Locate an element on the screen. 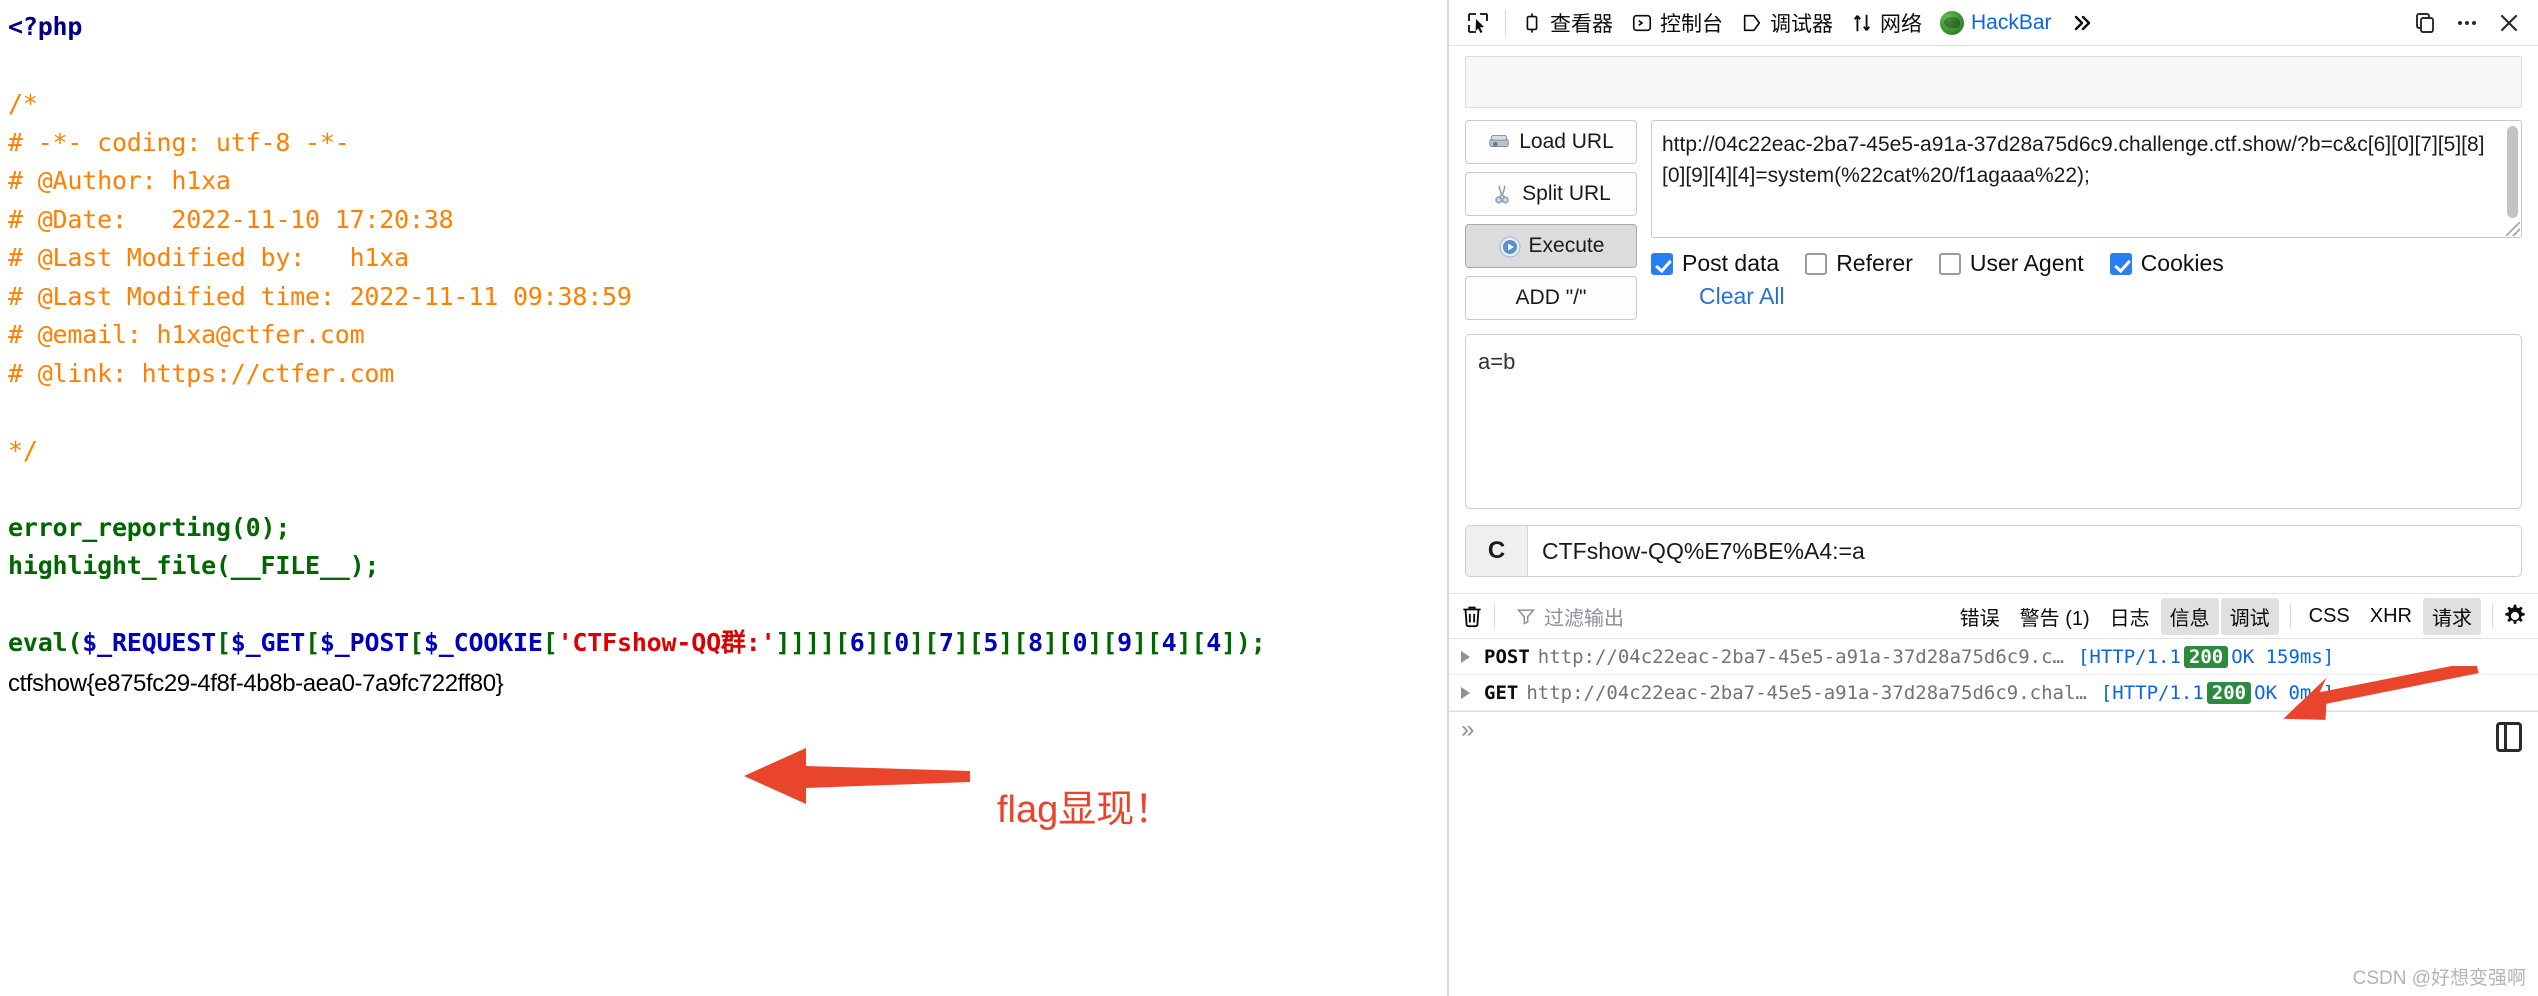 The image size is (2538, 996). checkbox-cookies-box is located at coordinates (2120, 263).